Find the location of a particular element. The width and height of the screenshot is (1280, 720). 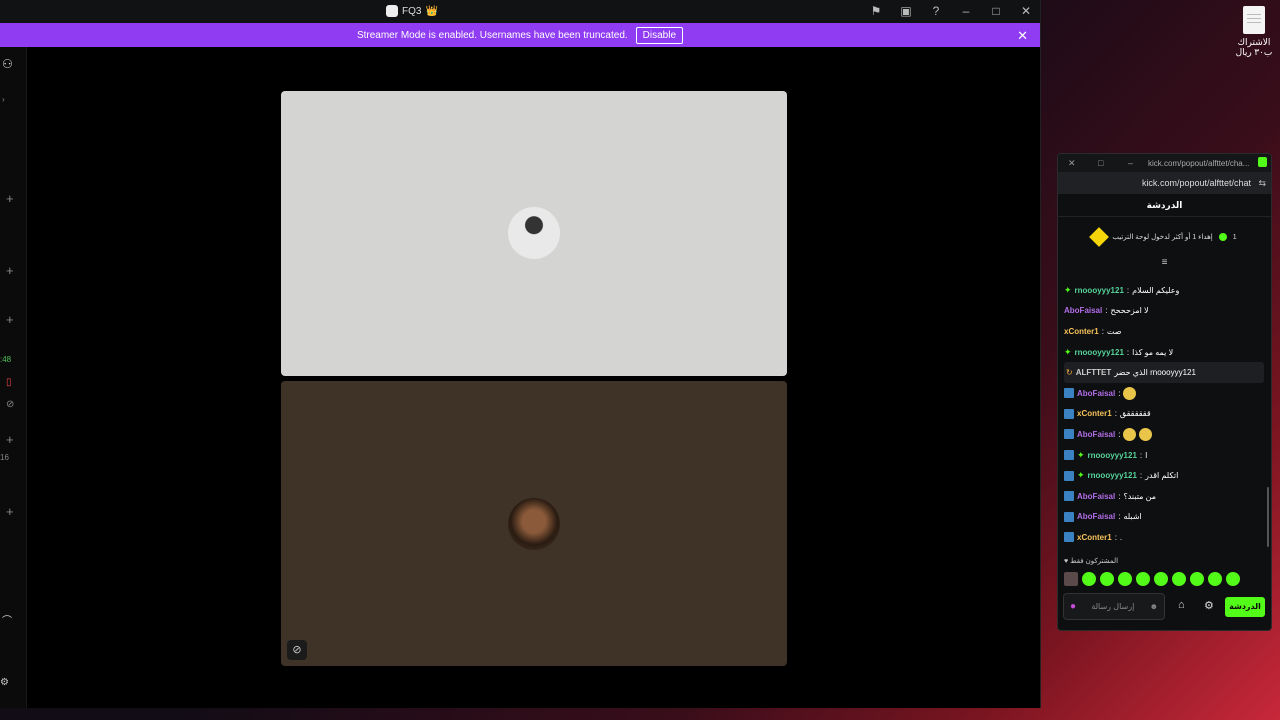

chat-message: AboFaisal: من متبند؟ is located at coordinates (1164, 496).